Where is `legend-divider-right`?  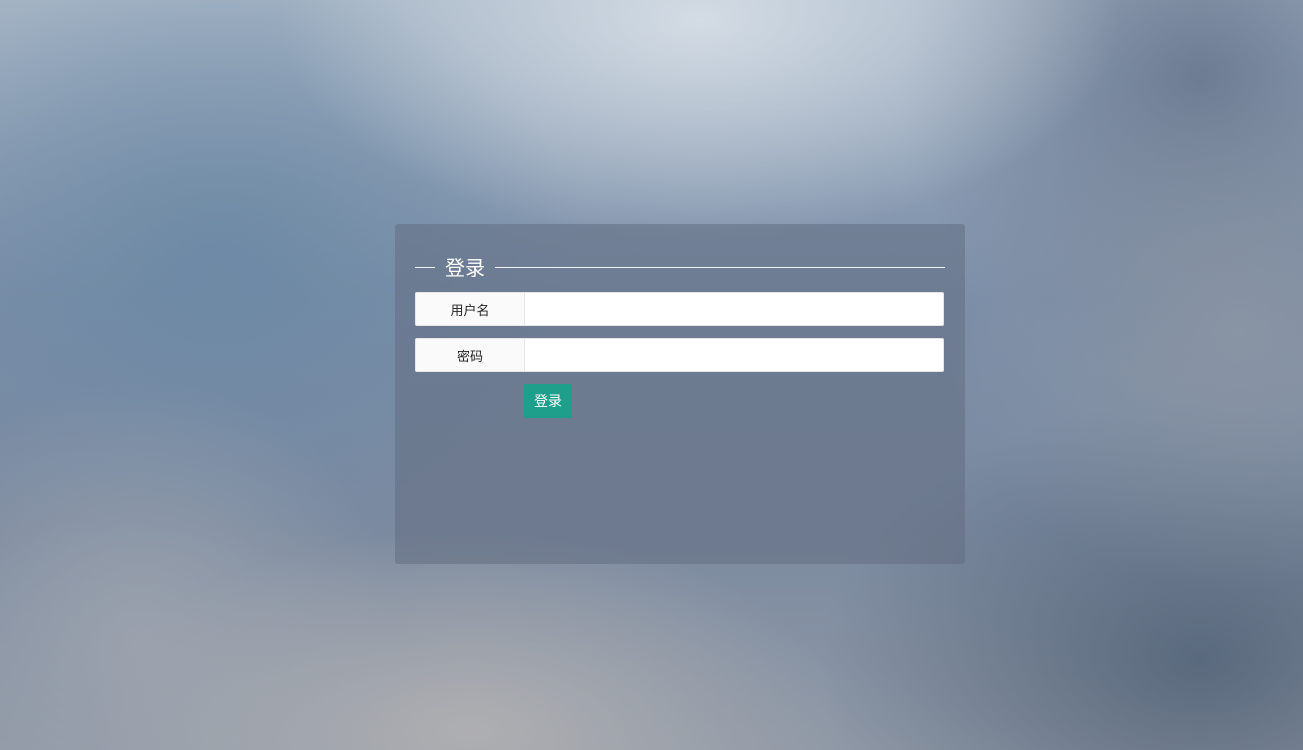 legend-divider-right is located at coordinates (720, 267).